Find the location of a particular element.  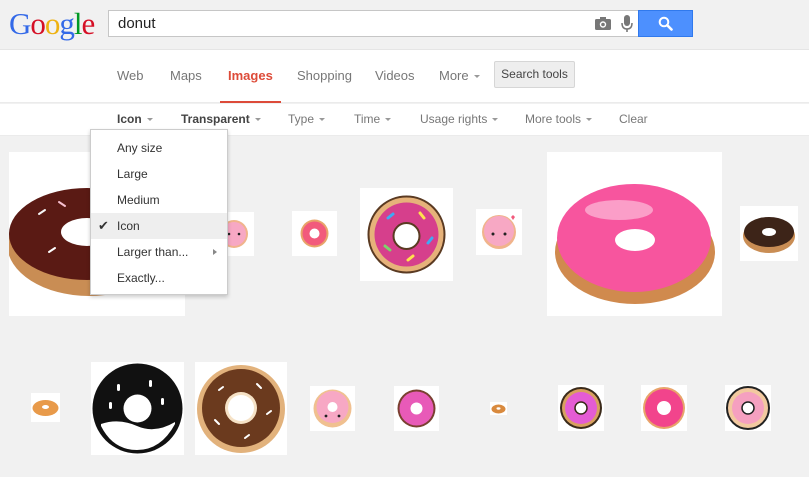

purple-donut-image is located at coordinates (581, 408).